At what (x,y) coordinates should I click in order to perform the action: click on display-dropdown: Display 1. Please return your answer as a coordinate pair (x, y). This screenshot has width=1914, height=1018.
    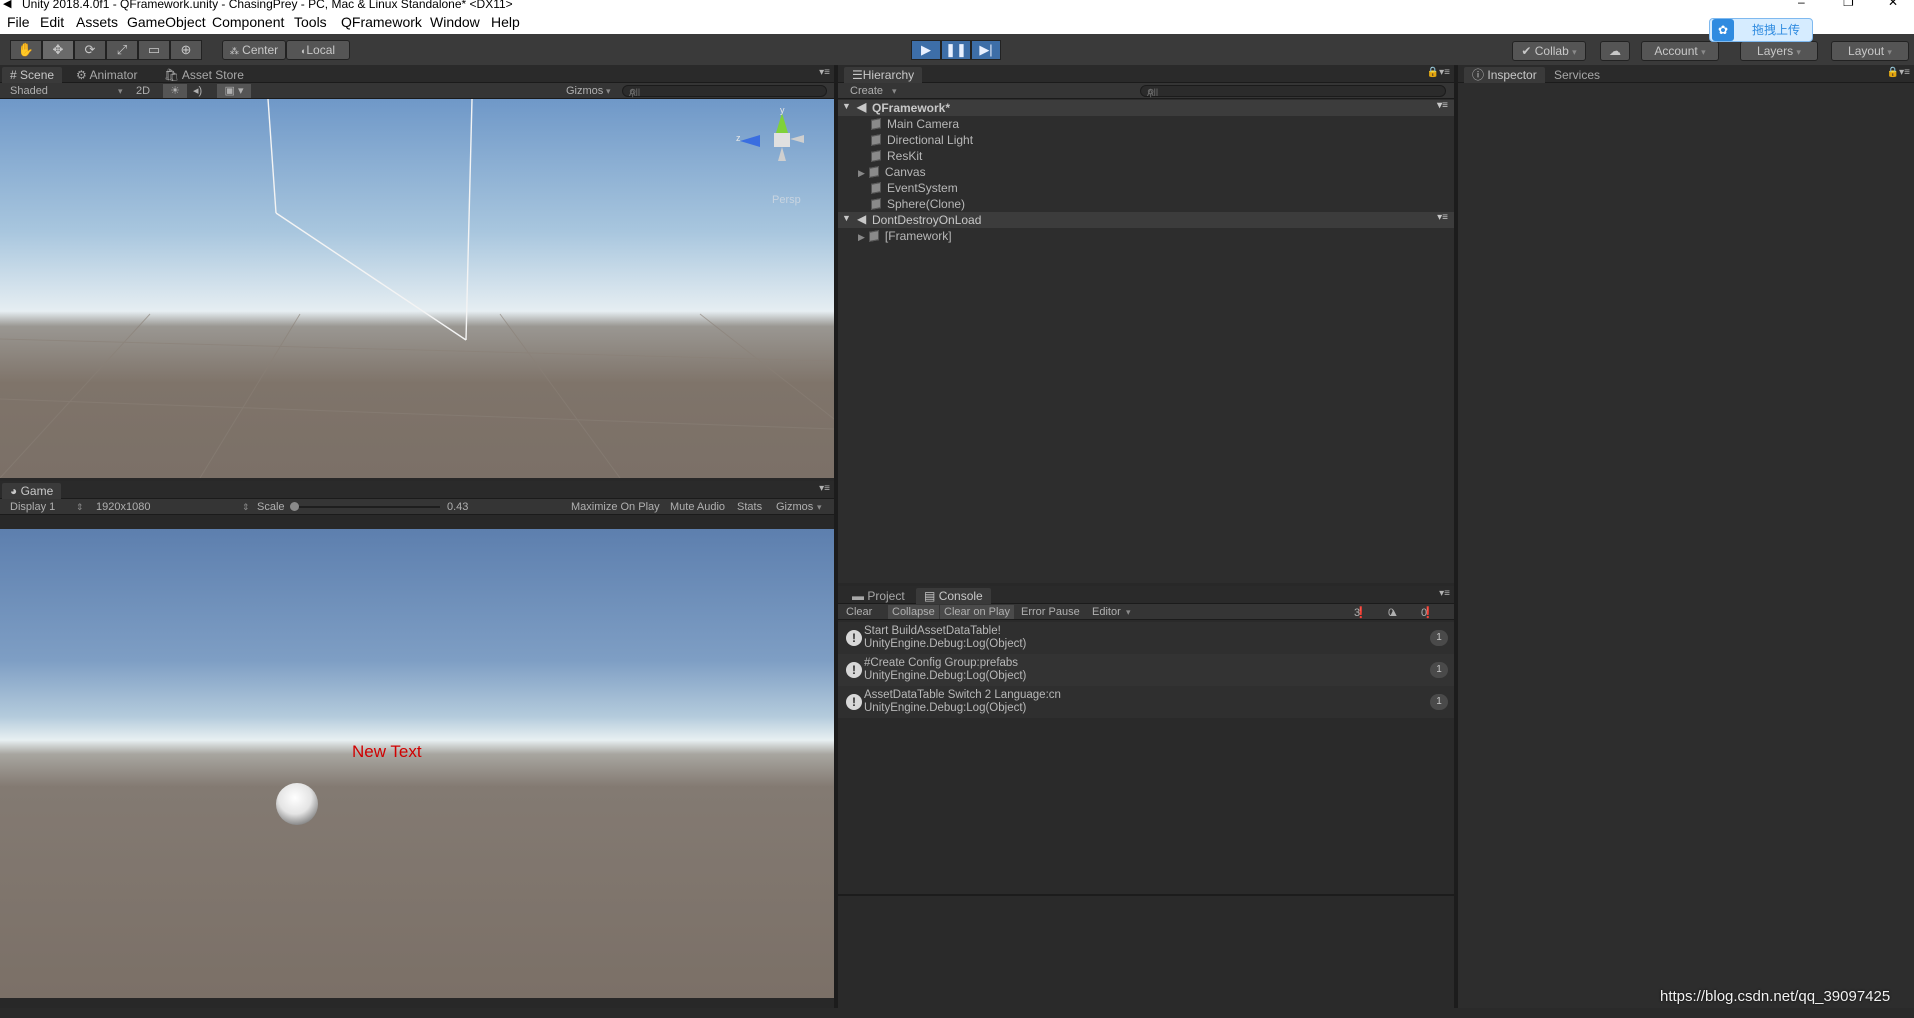
    Looking at the image, I should click on (32, 507).